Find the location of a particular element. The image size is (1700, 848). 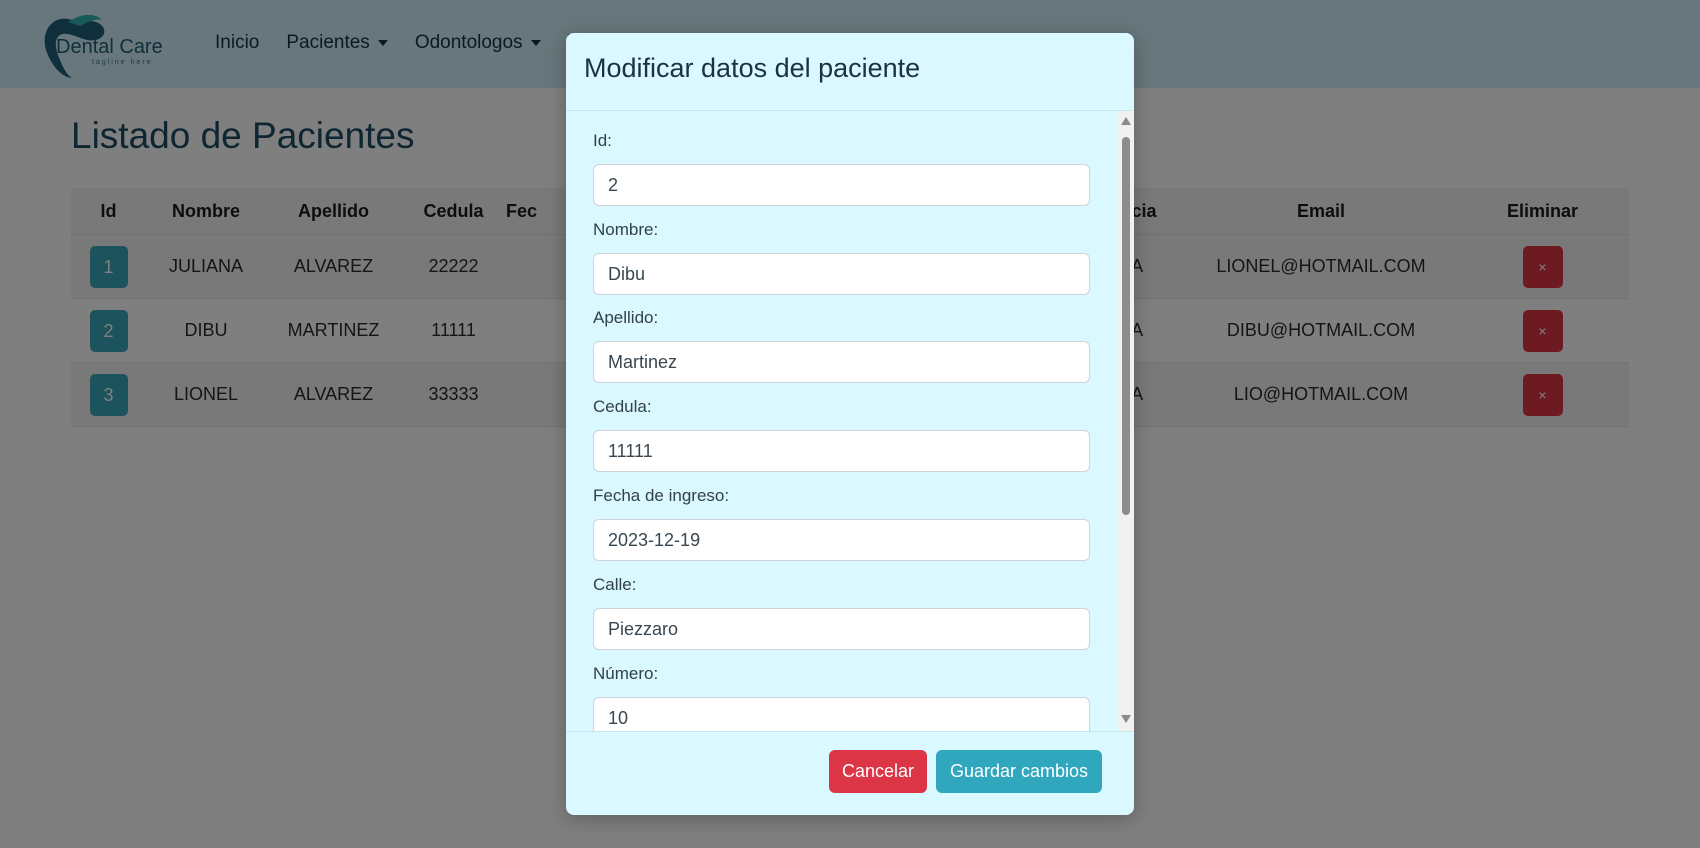

form-group-nombre: Nombre: is located at coordinates (841, 257).